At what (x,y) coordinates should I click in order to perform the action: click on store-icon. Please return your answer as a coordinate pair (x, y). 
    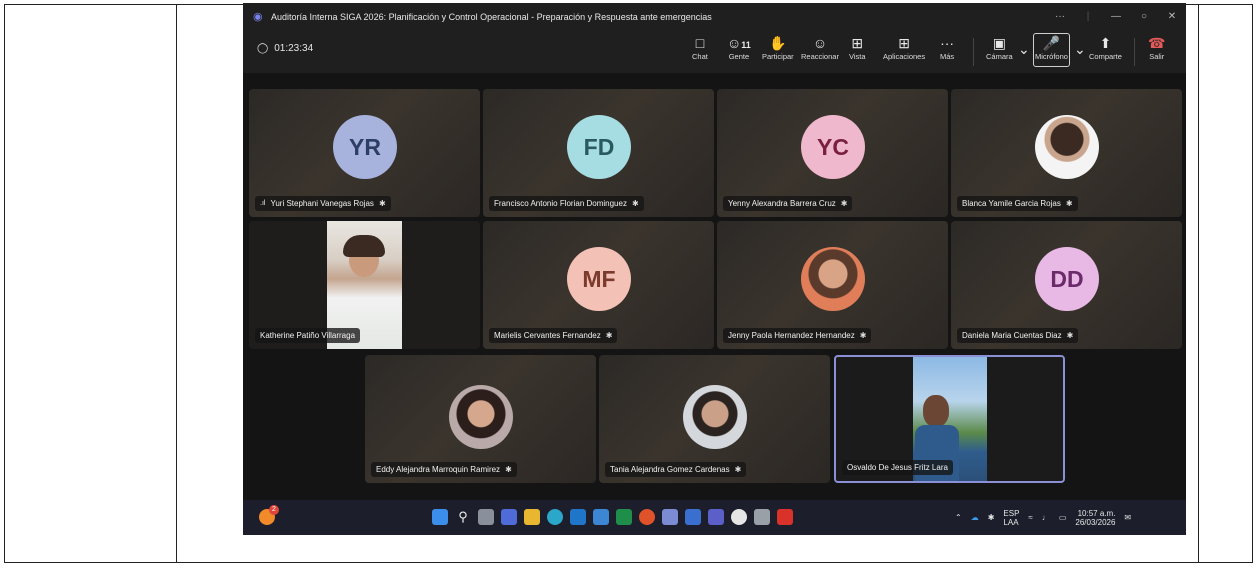
    Looking at the image, I should click on (601, 517).